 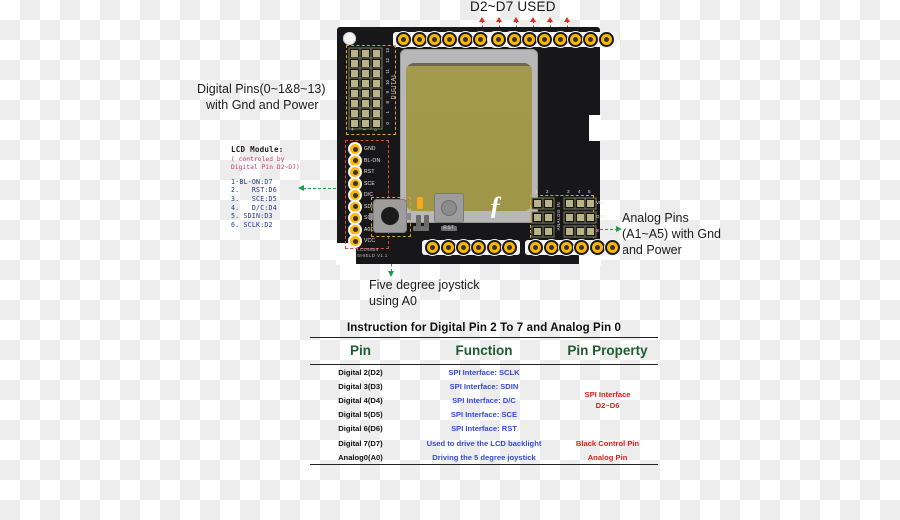 What do you see at coordinates (360, 400) in the screenshot?
I see `cell-pin: Digital 4(D4)` at bounding box center [360, 400].